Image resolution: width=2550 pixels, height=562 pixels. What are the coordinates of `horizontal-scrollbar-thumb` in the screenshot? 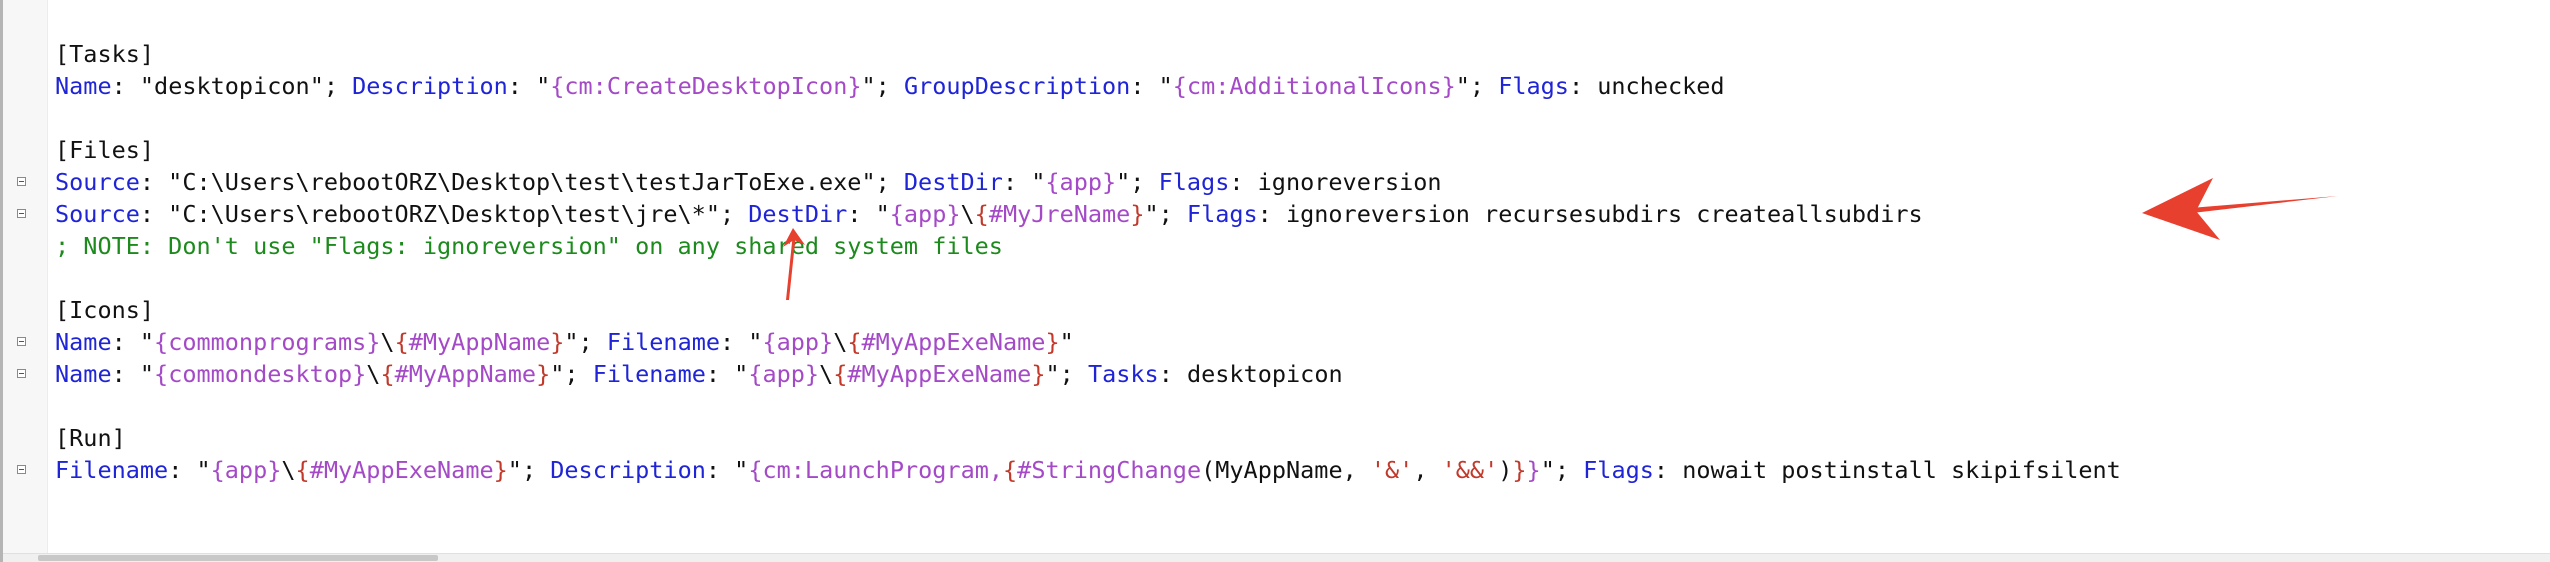 It's located at (238, 558).